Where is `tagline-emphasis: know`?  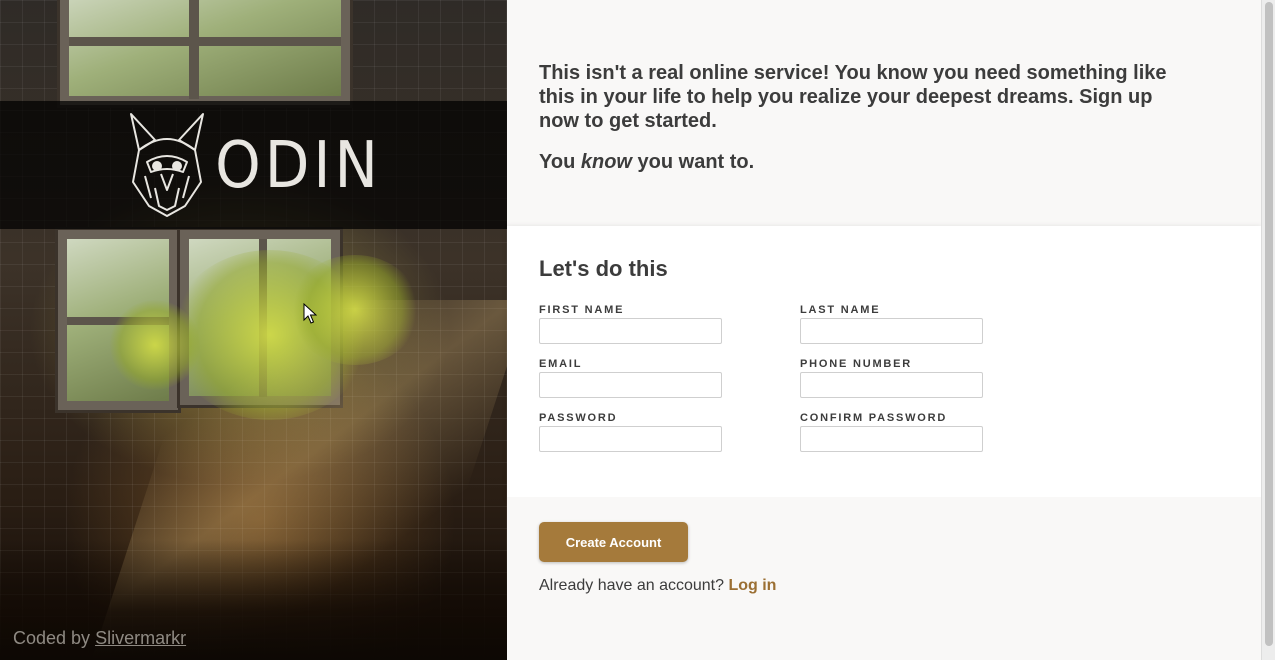 tagline-emphasis: know is located at coordinates (606, 162).